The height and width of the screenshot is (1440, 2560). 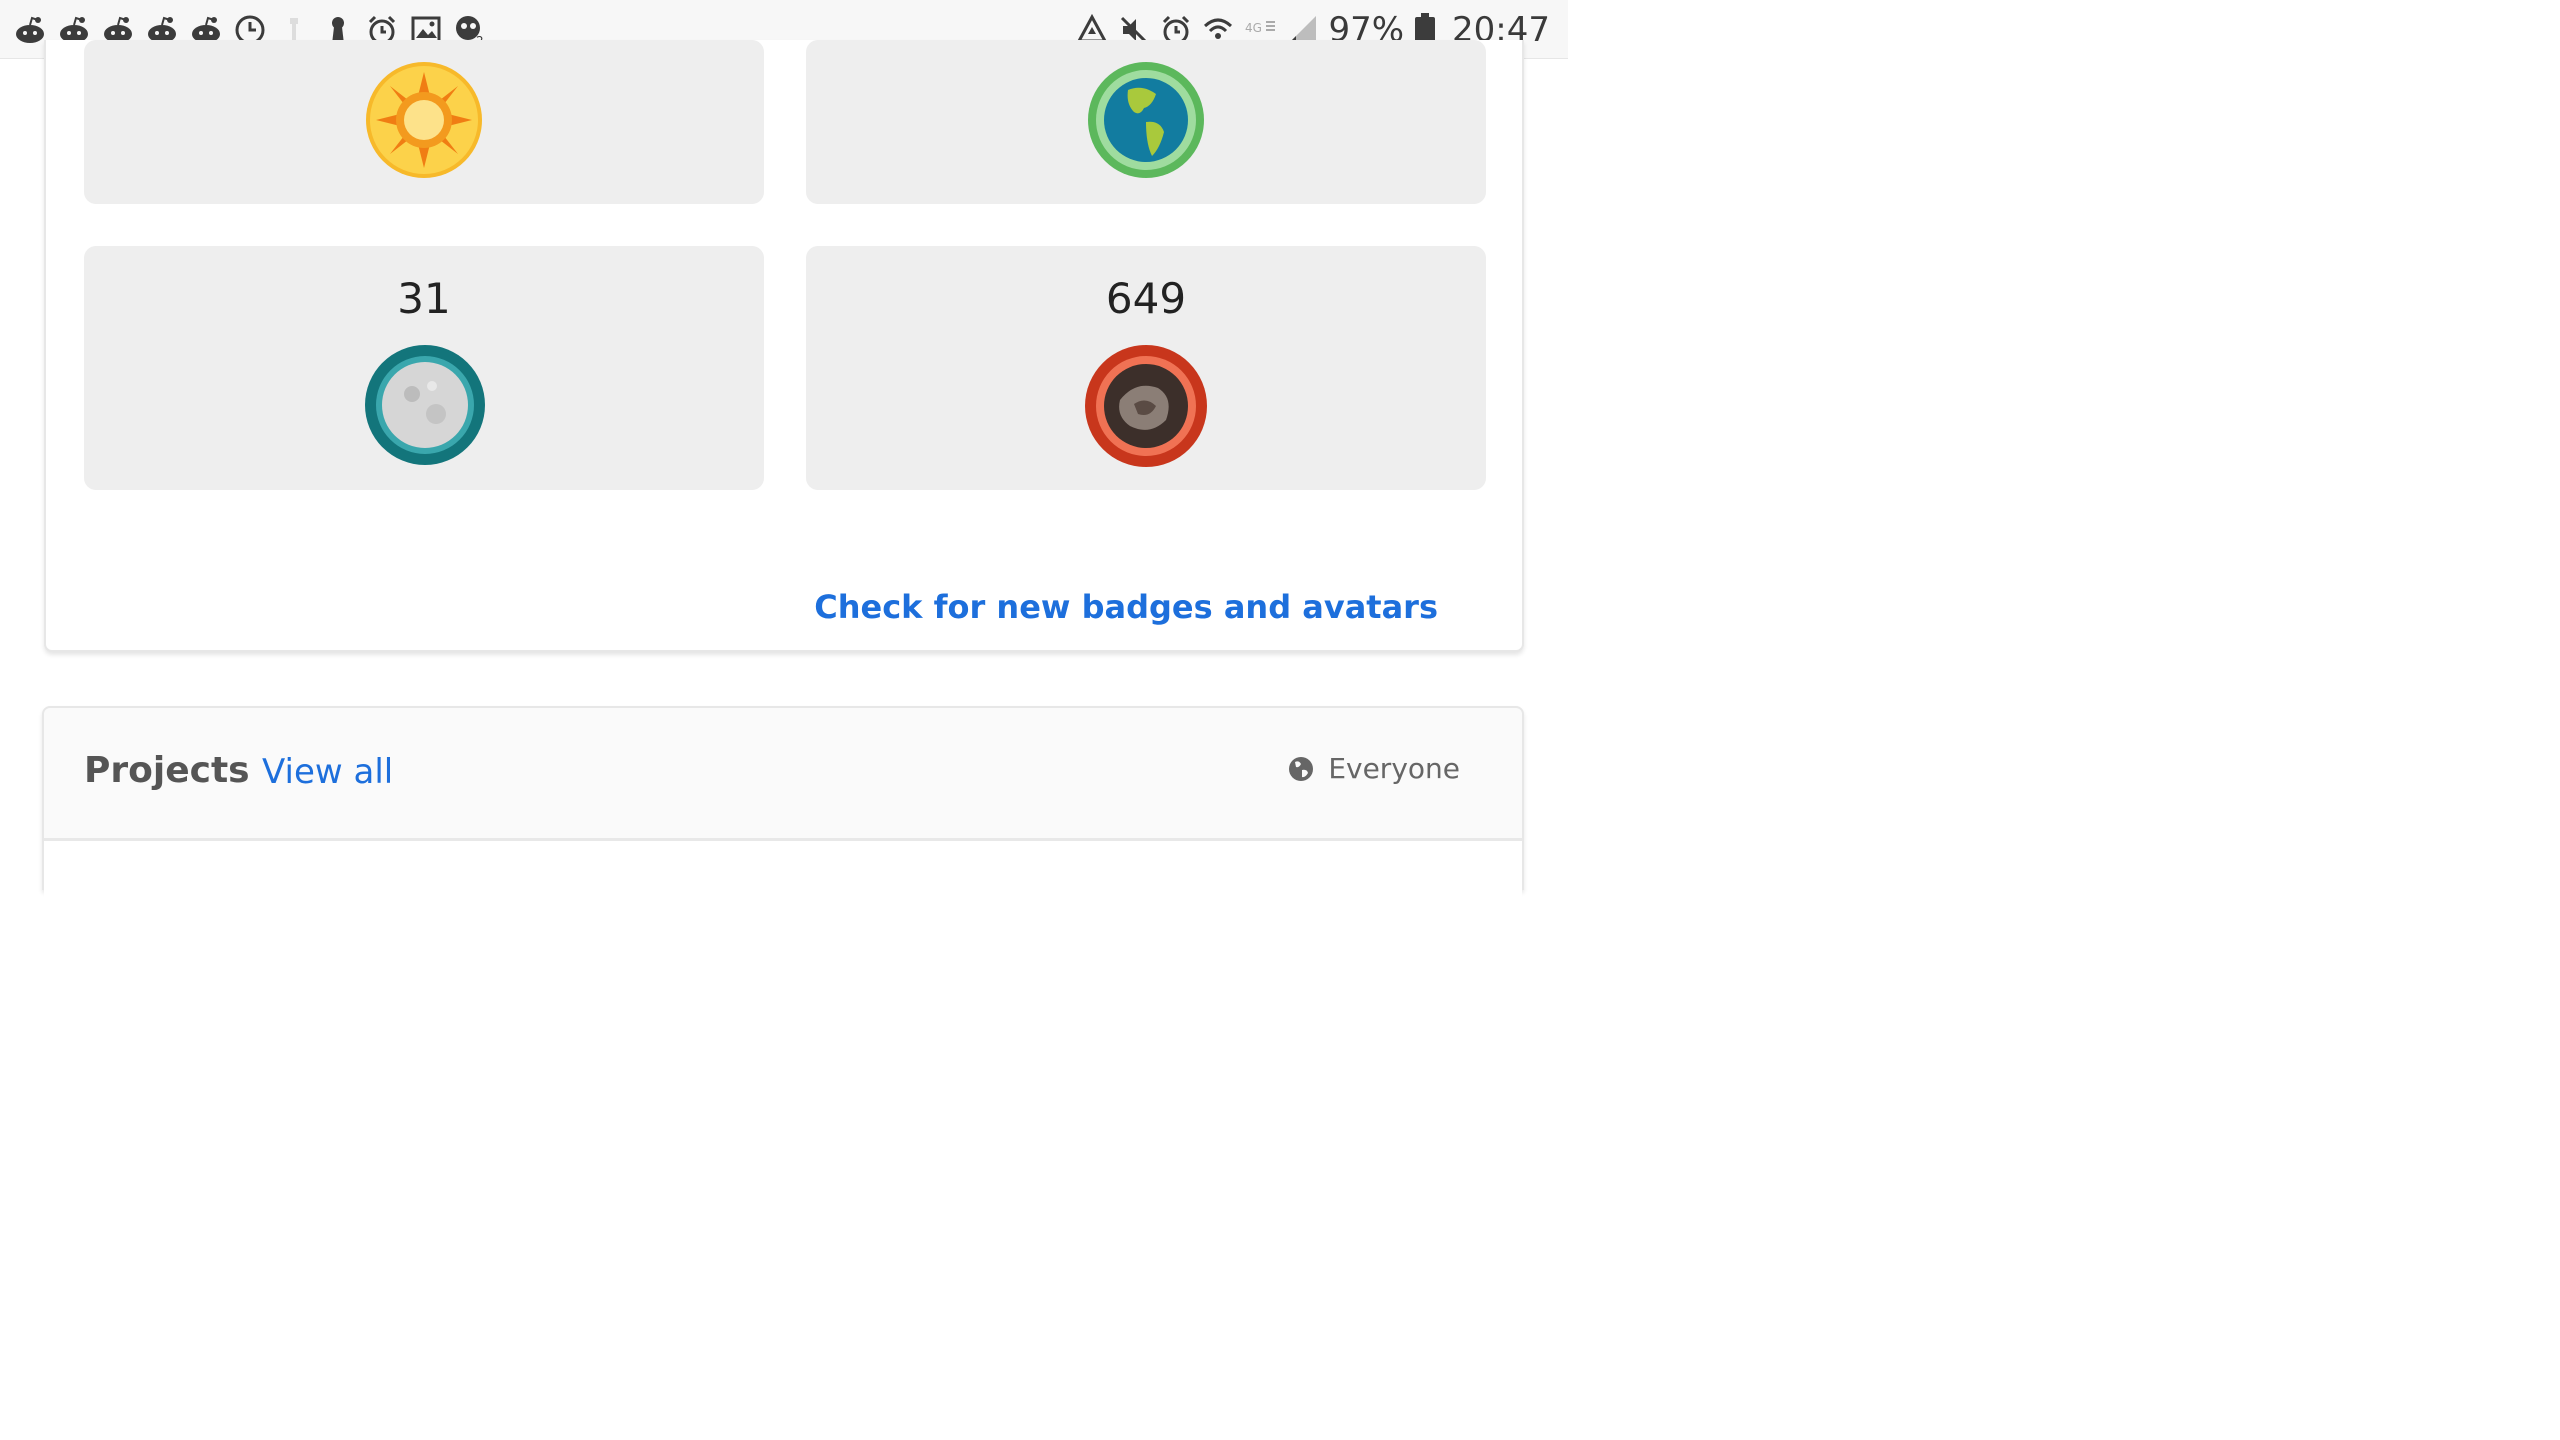 I want to click on badge-tile-sun, so click(x=424, y=122).